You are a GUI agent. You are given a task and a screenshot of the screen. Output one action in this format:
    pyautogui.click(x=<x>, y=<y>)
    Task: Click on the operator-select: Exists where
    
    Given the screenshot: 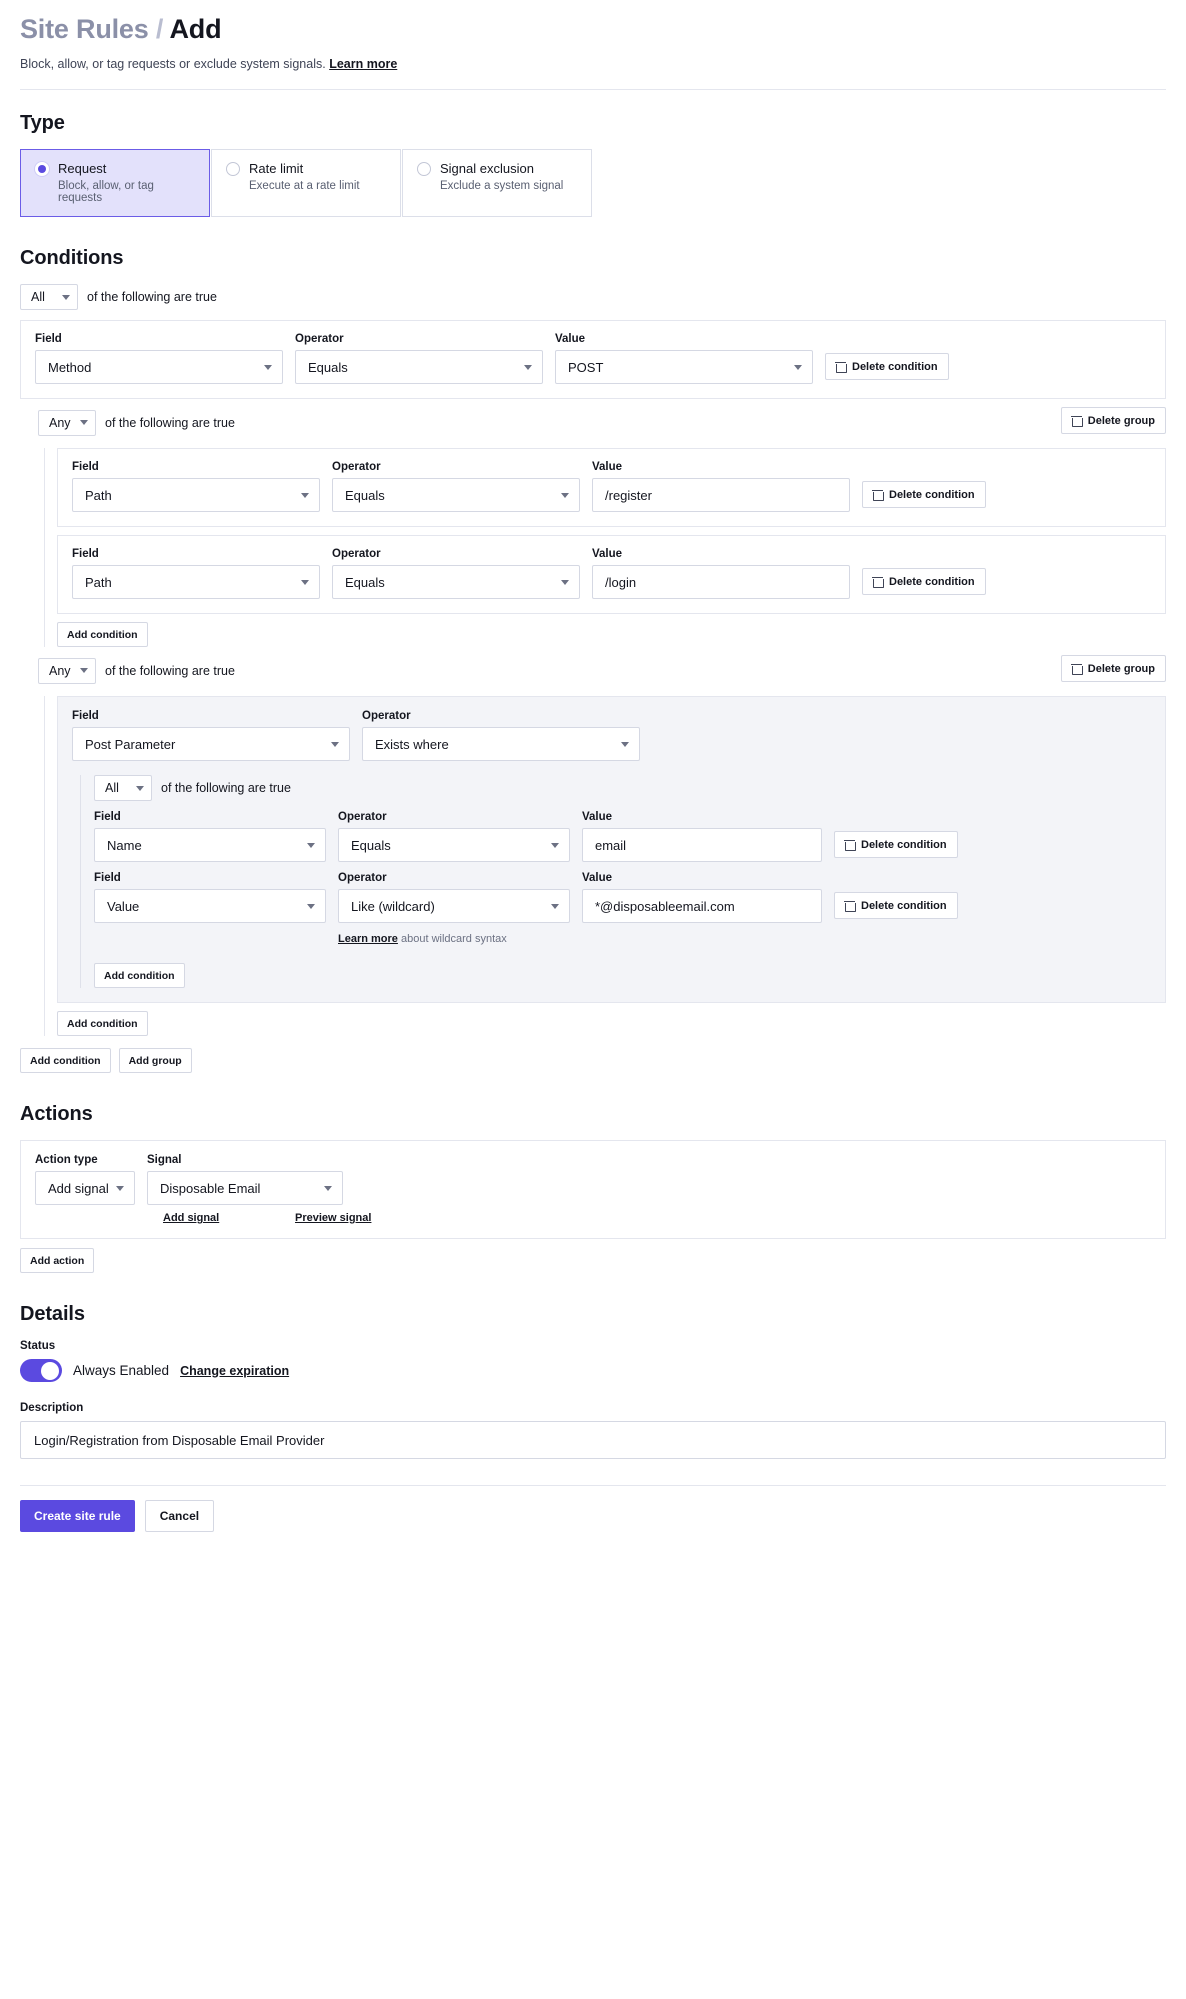 What is the action you would take?
    pyautogui.click(x=501, y=744)
    